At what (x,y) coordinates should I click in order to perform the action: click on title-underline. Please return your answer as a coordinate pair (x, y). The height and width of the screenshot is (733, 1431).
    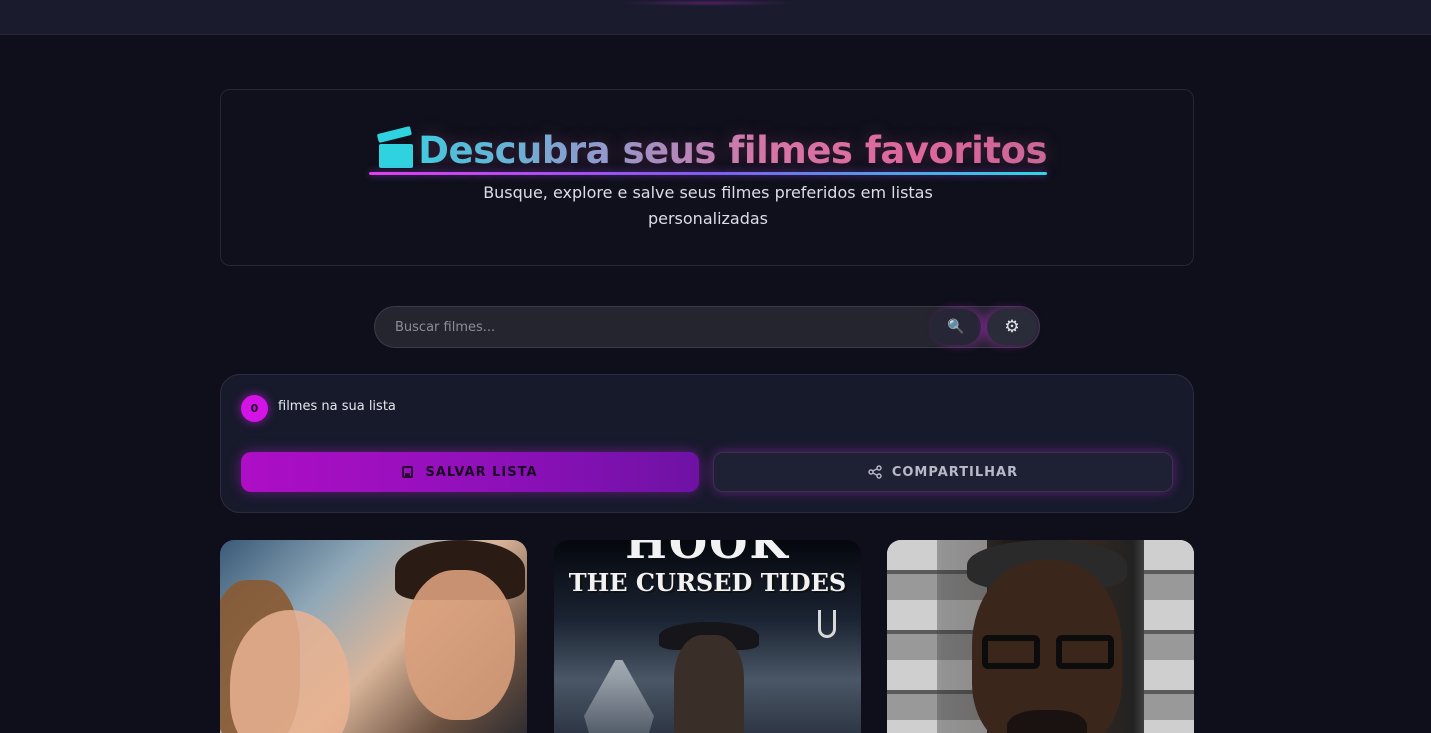
    Looking at the image, I should click on (708, 173).